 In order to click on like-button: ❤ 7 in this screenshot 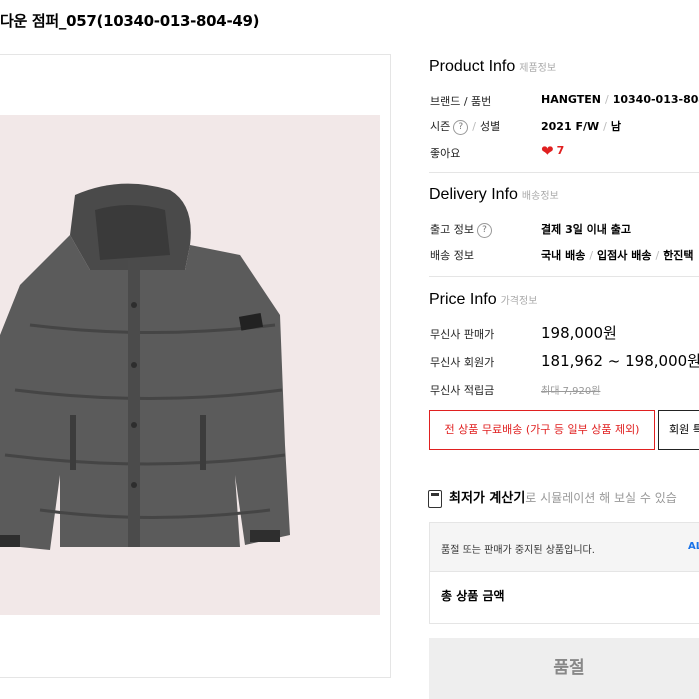, I will do `click(552, 151)`.